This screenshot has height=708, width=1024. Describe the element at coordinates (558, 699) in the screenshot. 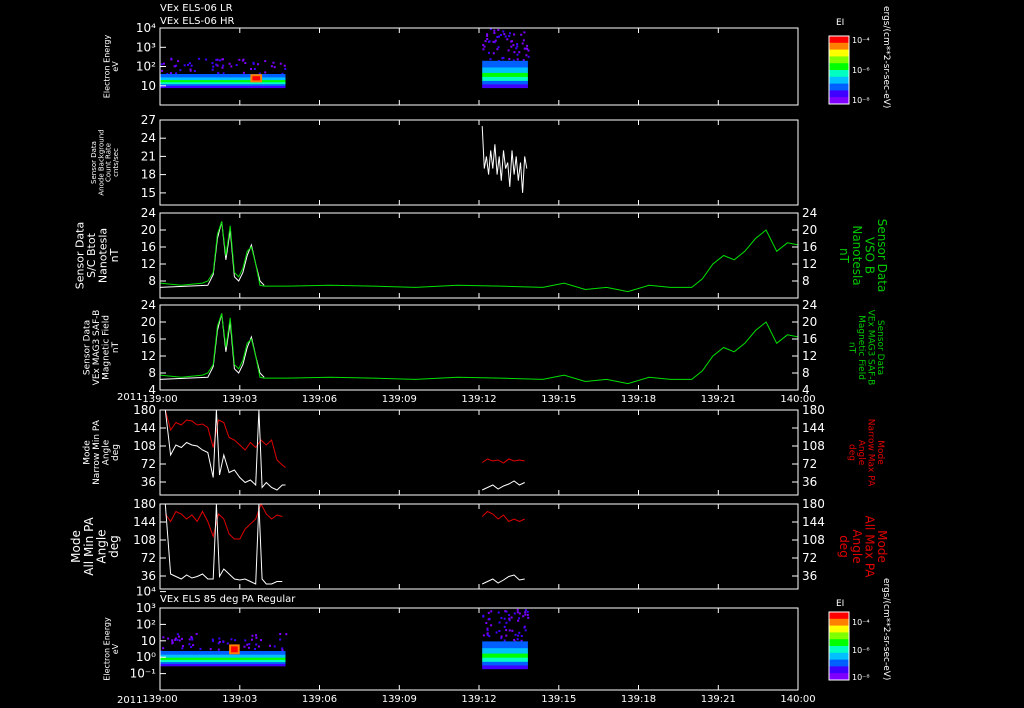

I see `x-tick-label: 139:15` at that location.